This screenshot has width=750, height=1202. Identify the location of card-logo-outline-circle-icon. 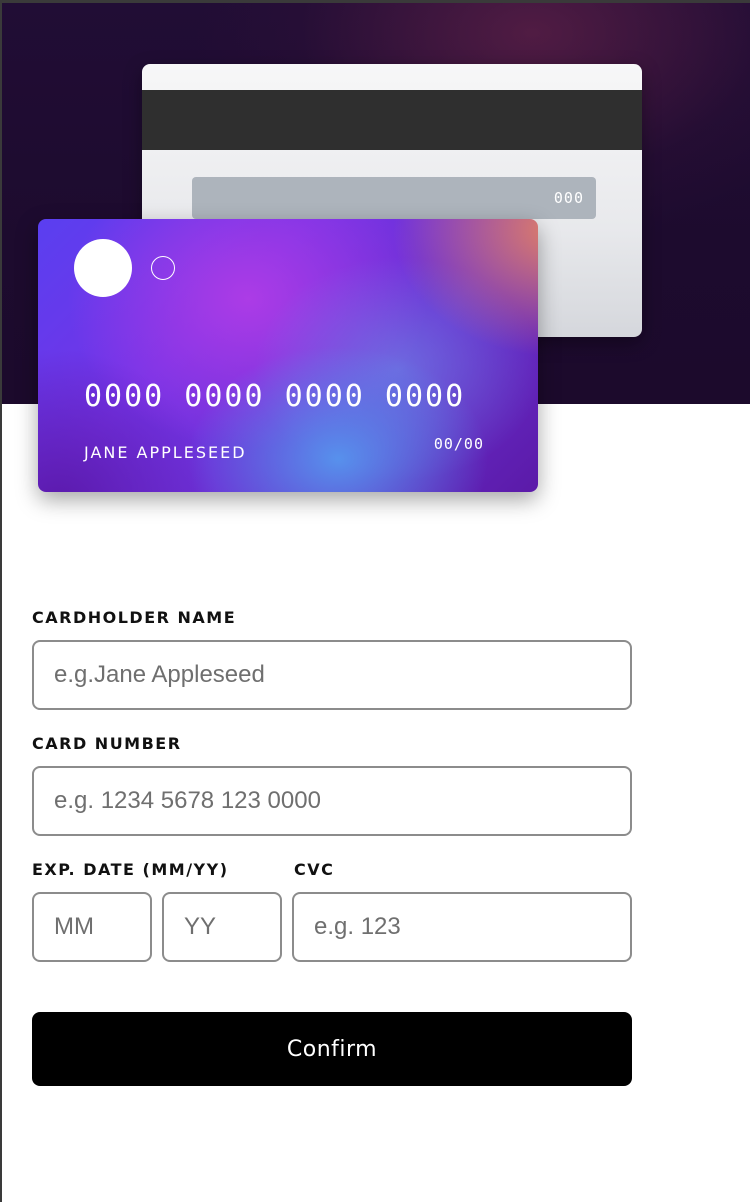
(163, 268).